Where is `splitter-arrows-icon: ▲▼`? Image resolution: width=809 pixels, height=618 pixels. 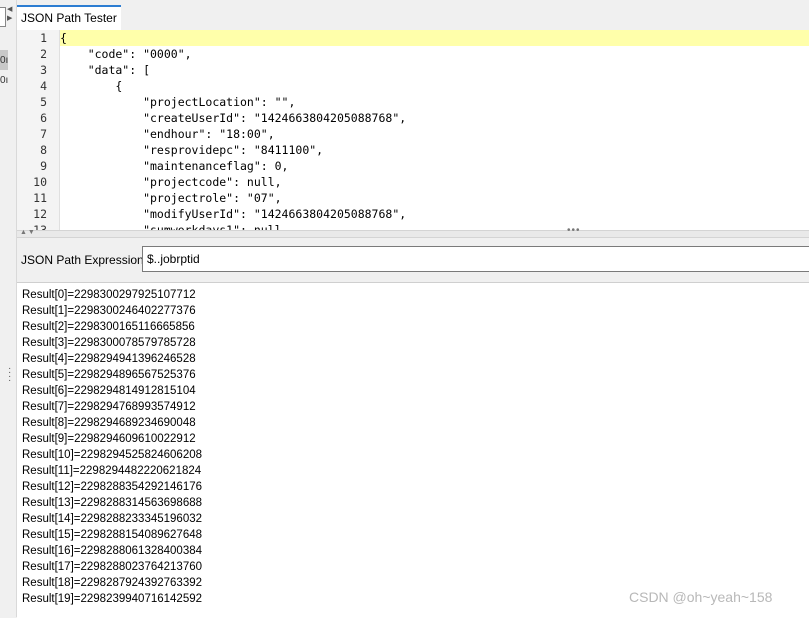 splitter-arrows-icon: ▲▼ is located at coordinates (28, 232).